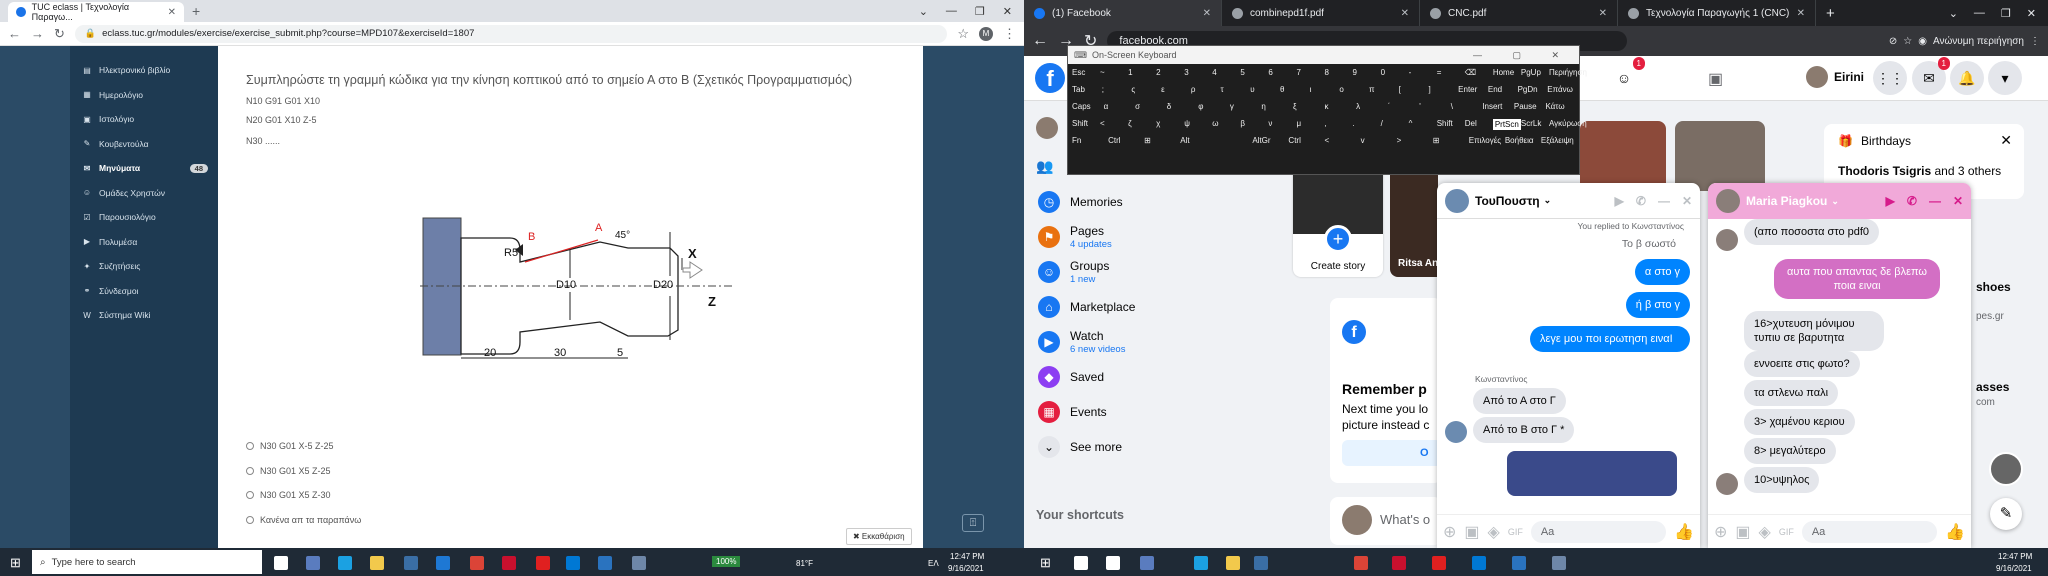  I want to click on message-in: Από το Β στο Γ *, so click(1524, 430).